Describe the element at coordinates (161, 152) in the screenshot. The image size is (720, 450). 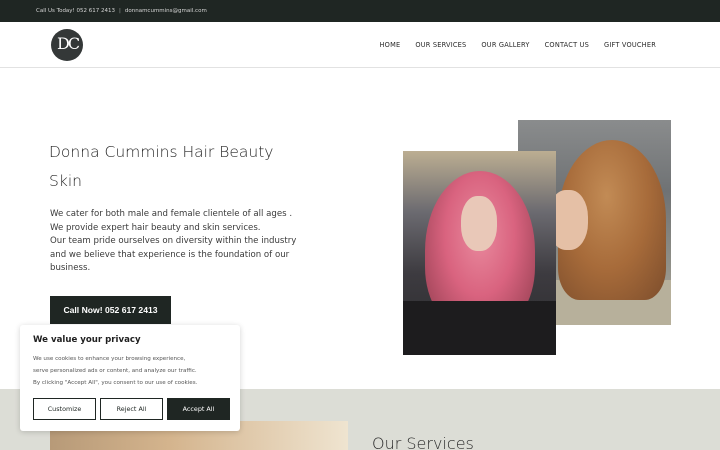
I see `hero-title-line1: Donna Cummins Hair Beauty` at that location.